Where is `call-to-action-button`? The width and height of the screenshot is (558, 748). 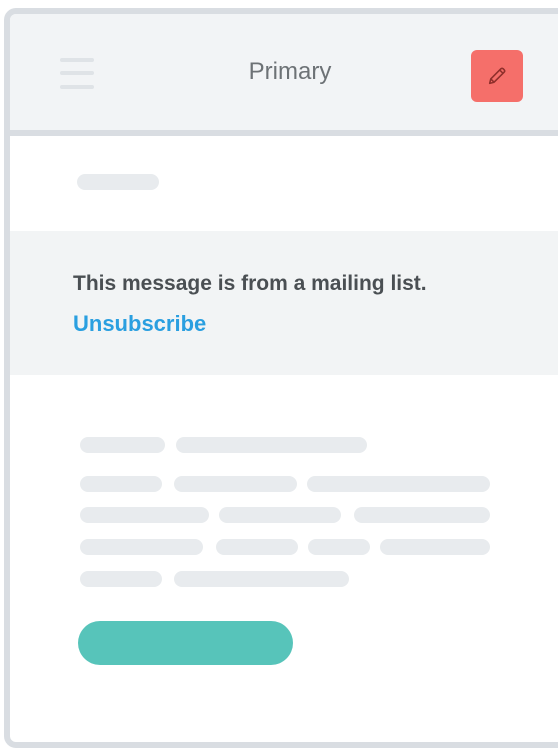
call-to-action-button is located at coordinates (185, 643).